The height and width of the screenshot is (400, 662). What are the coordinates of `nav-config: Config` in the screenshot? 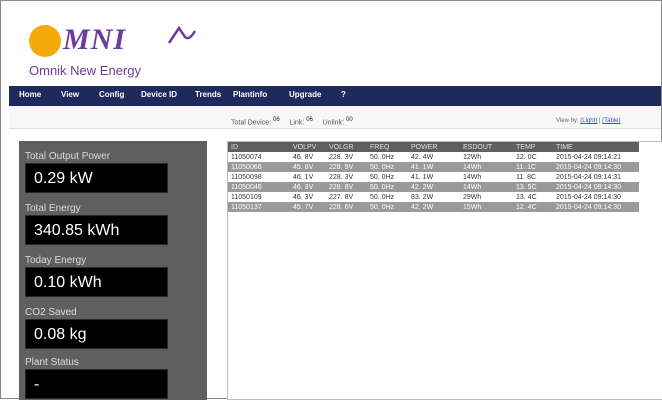 It's located at (111, 94).